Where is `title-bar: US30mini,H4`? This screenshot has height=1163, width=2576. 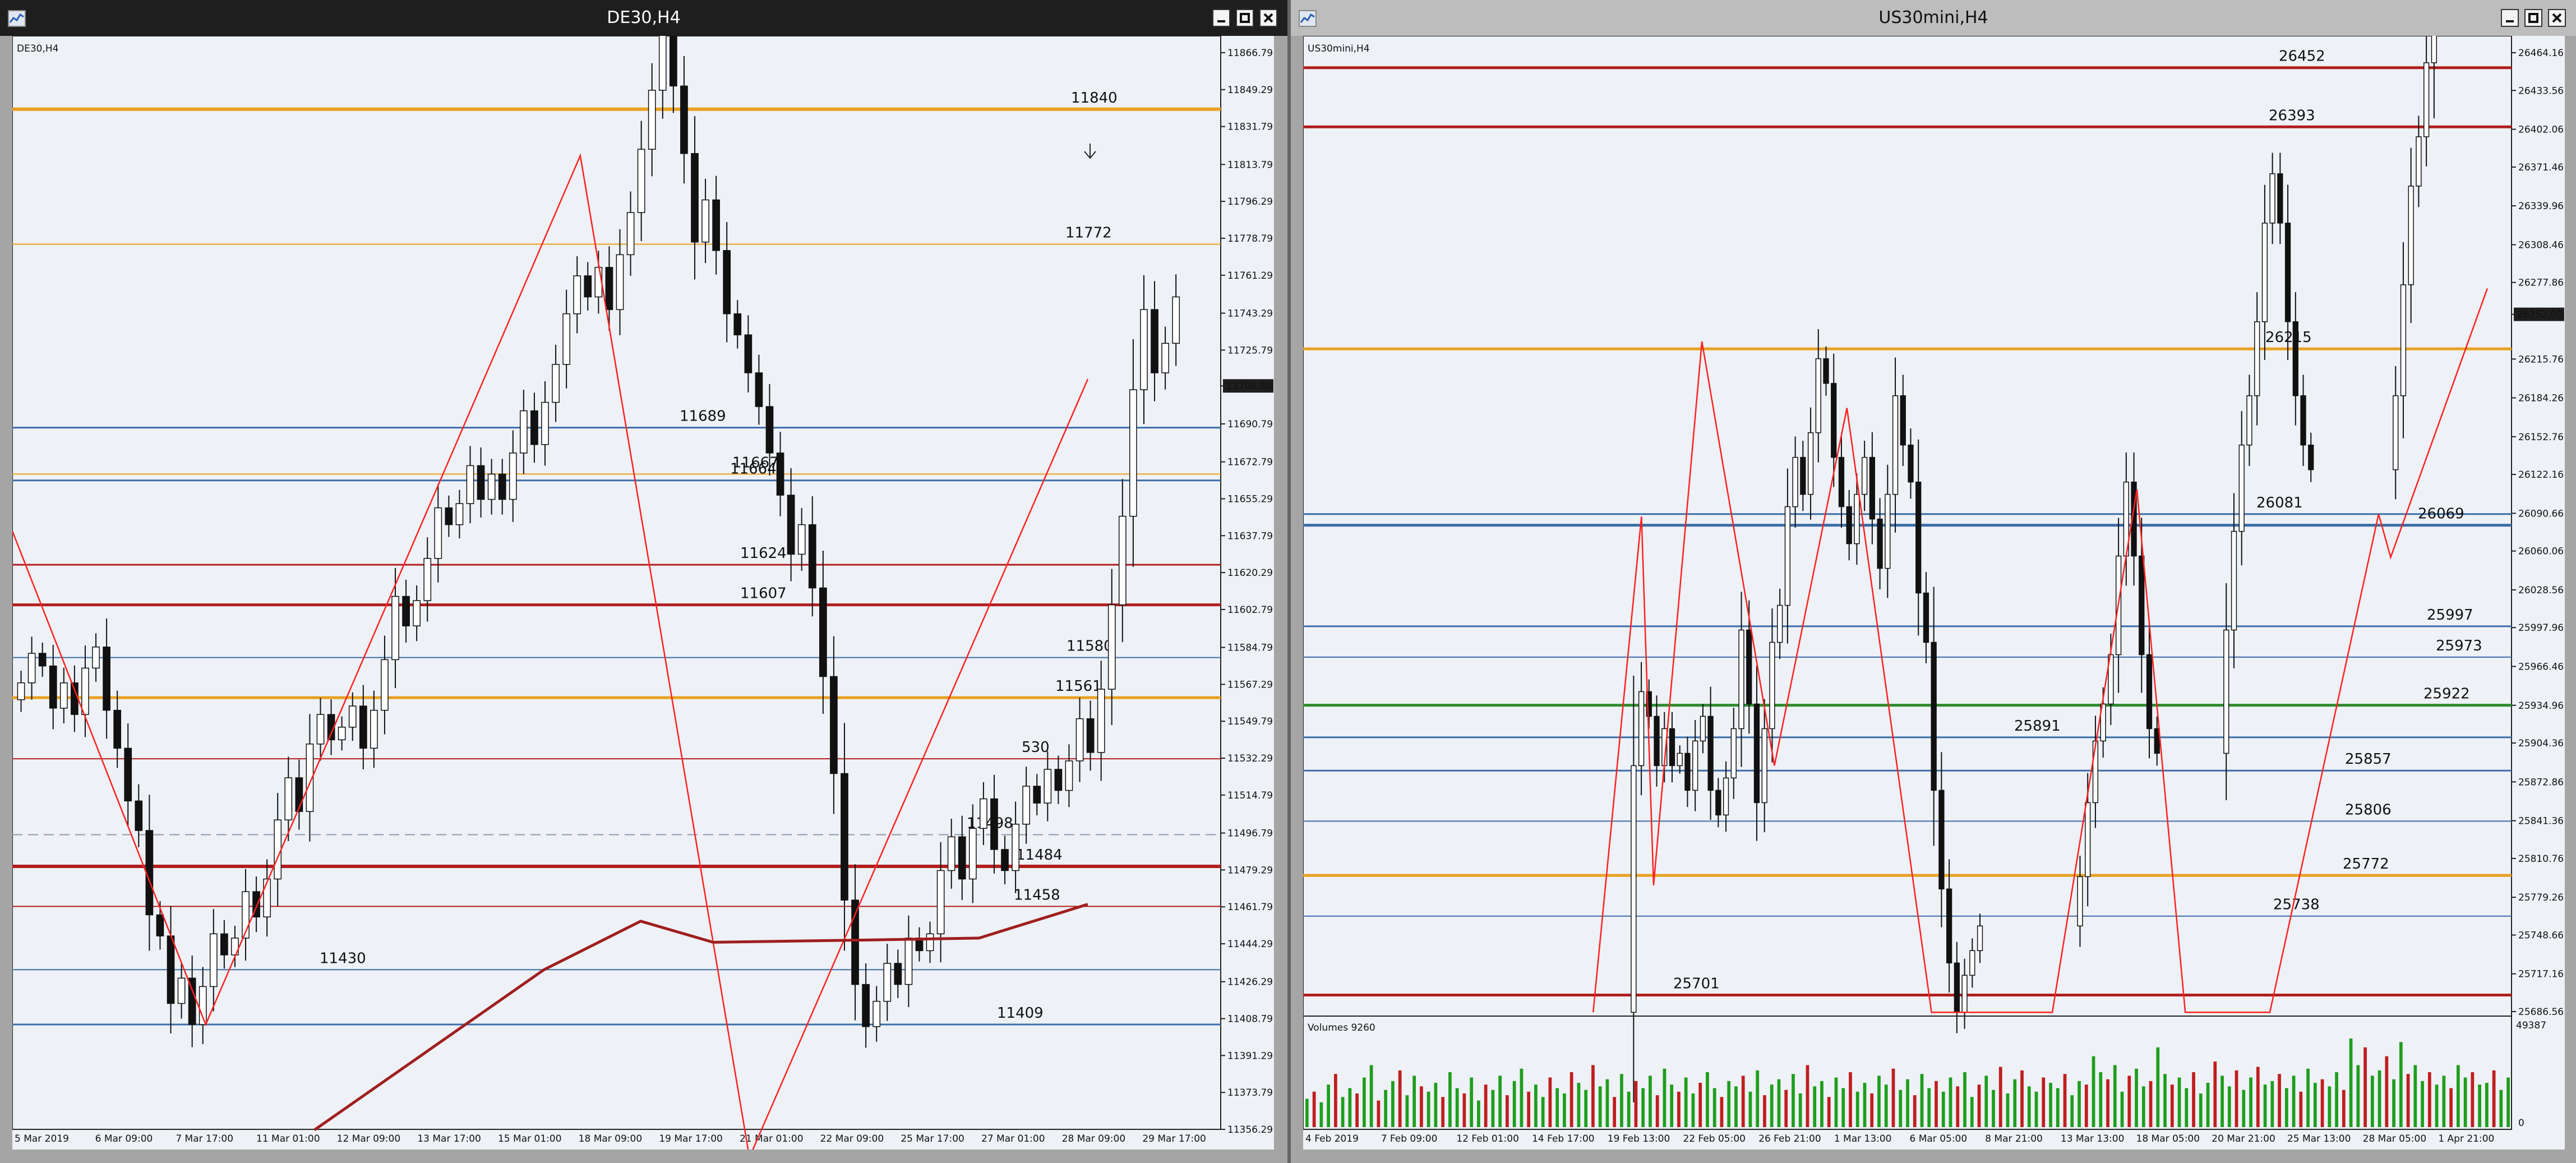 title-bar: US30mini,H4 is located at coordinates (1933, 18).